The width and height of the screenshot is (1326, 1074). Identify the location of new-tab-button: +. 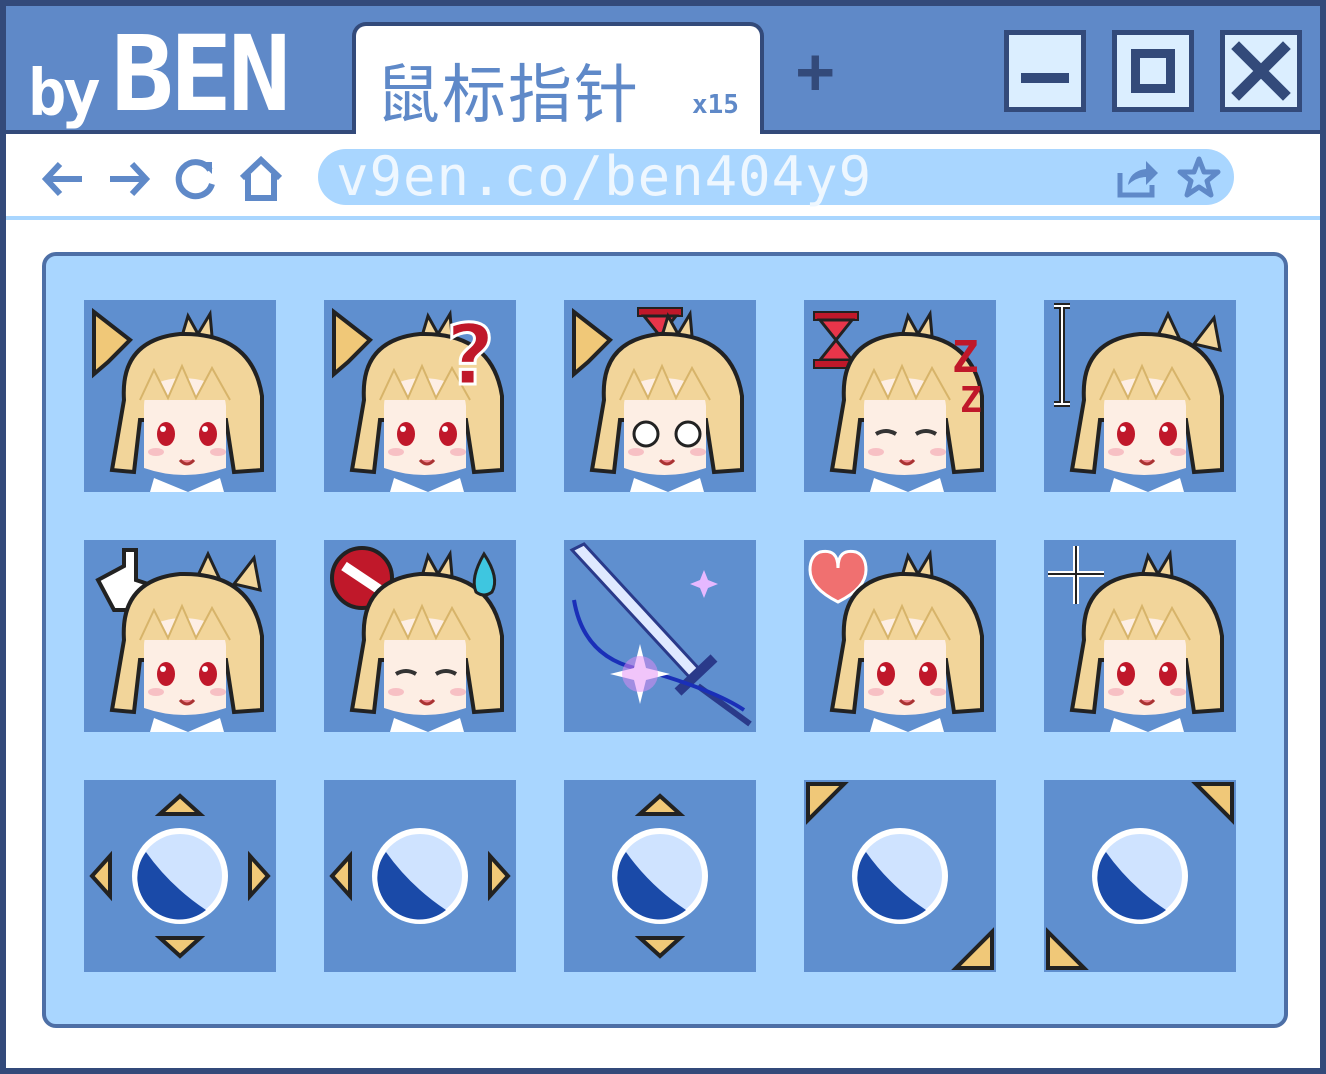
(815, 72).